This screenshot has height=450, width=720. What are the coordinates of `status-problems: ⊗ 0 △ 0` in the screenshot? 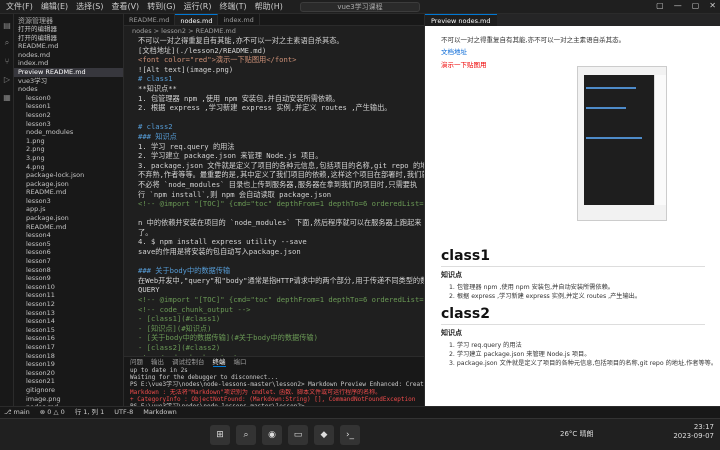 It's located at (52, 412).